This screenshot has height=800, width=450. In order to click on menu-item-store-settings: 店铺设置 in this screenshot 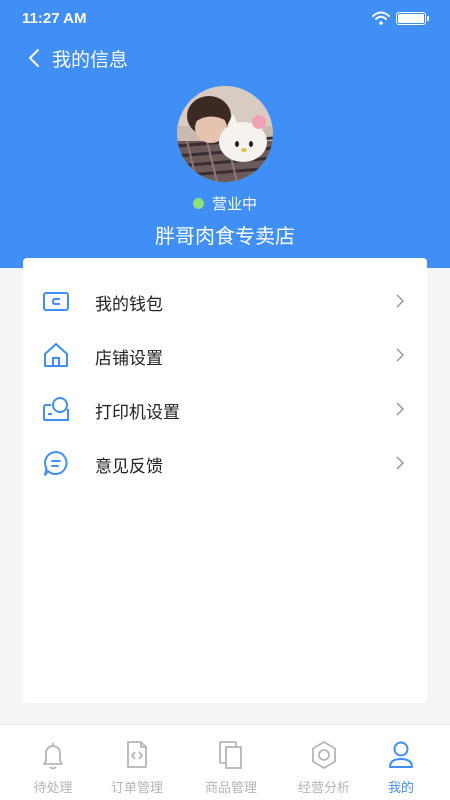, I will do `click(225, 355)`.